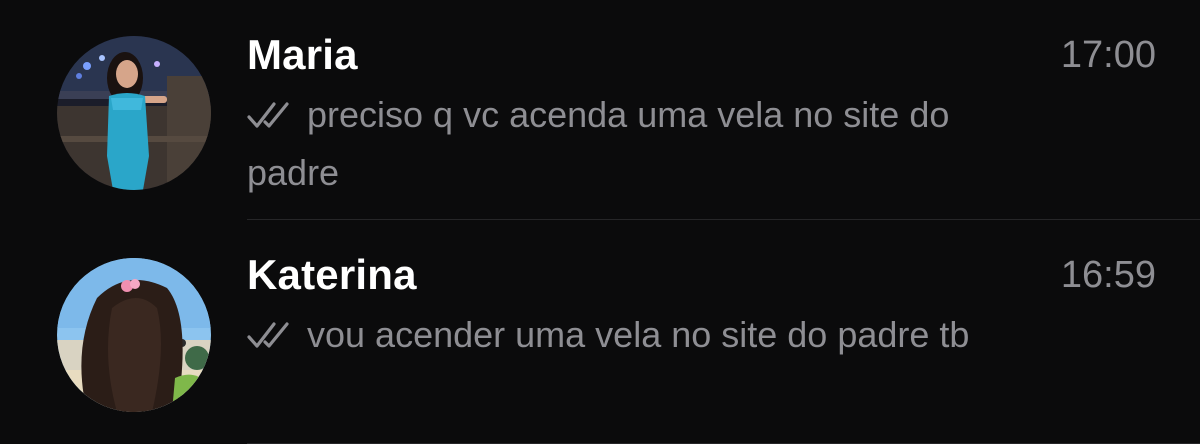  I want to click on contact-name: Katerina, so click(332, 274).